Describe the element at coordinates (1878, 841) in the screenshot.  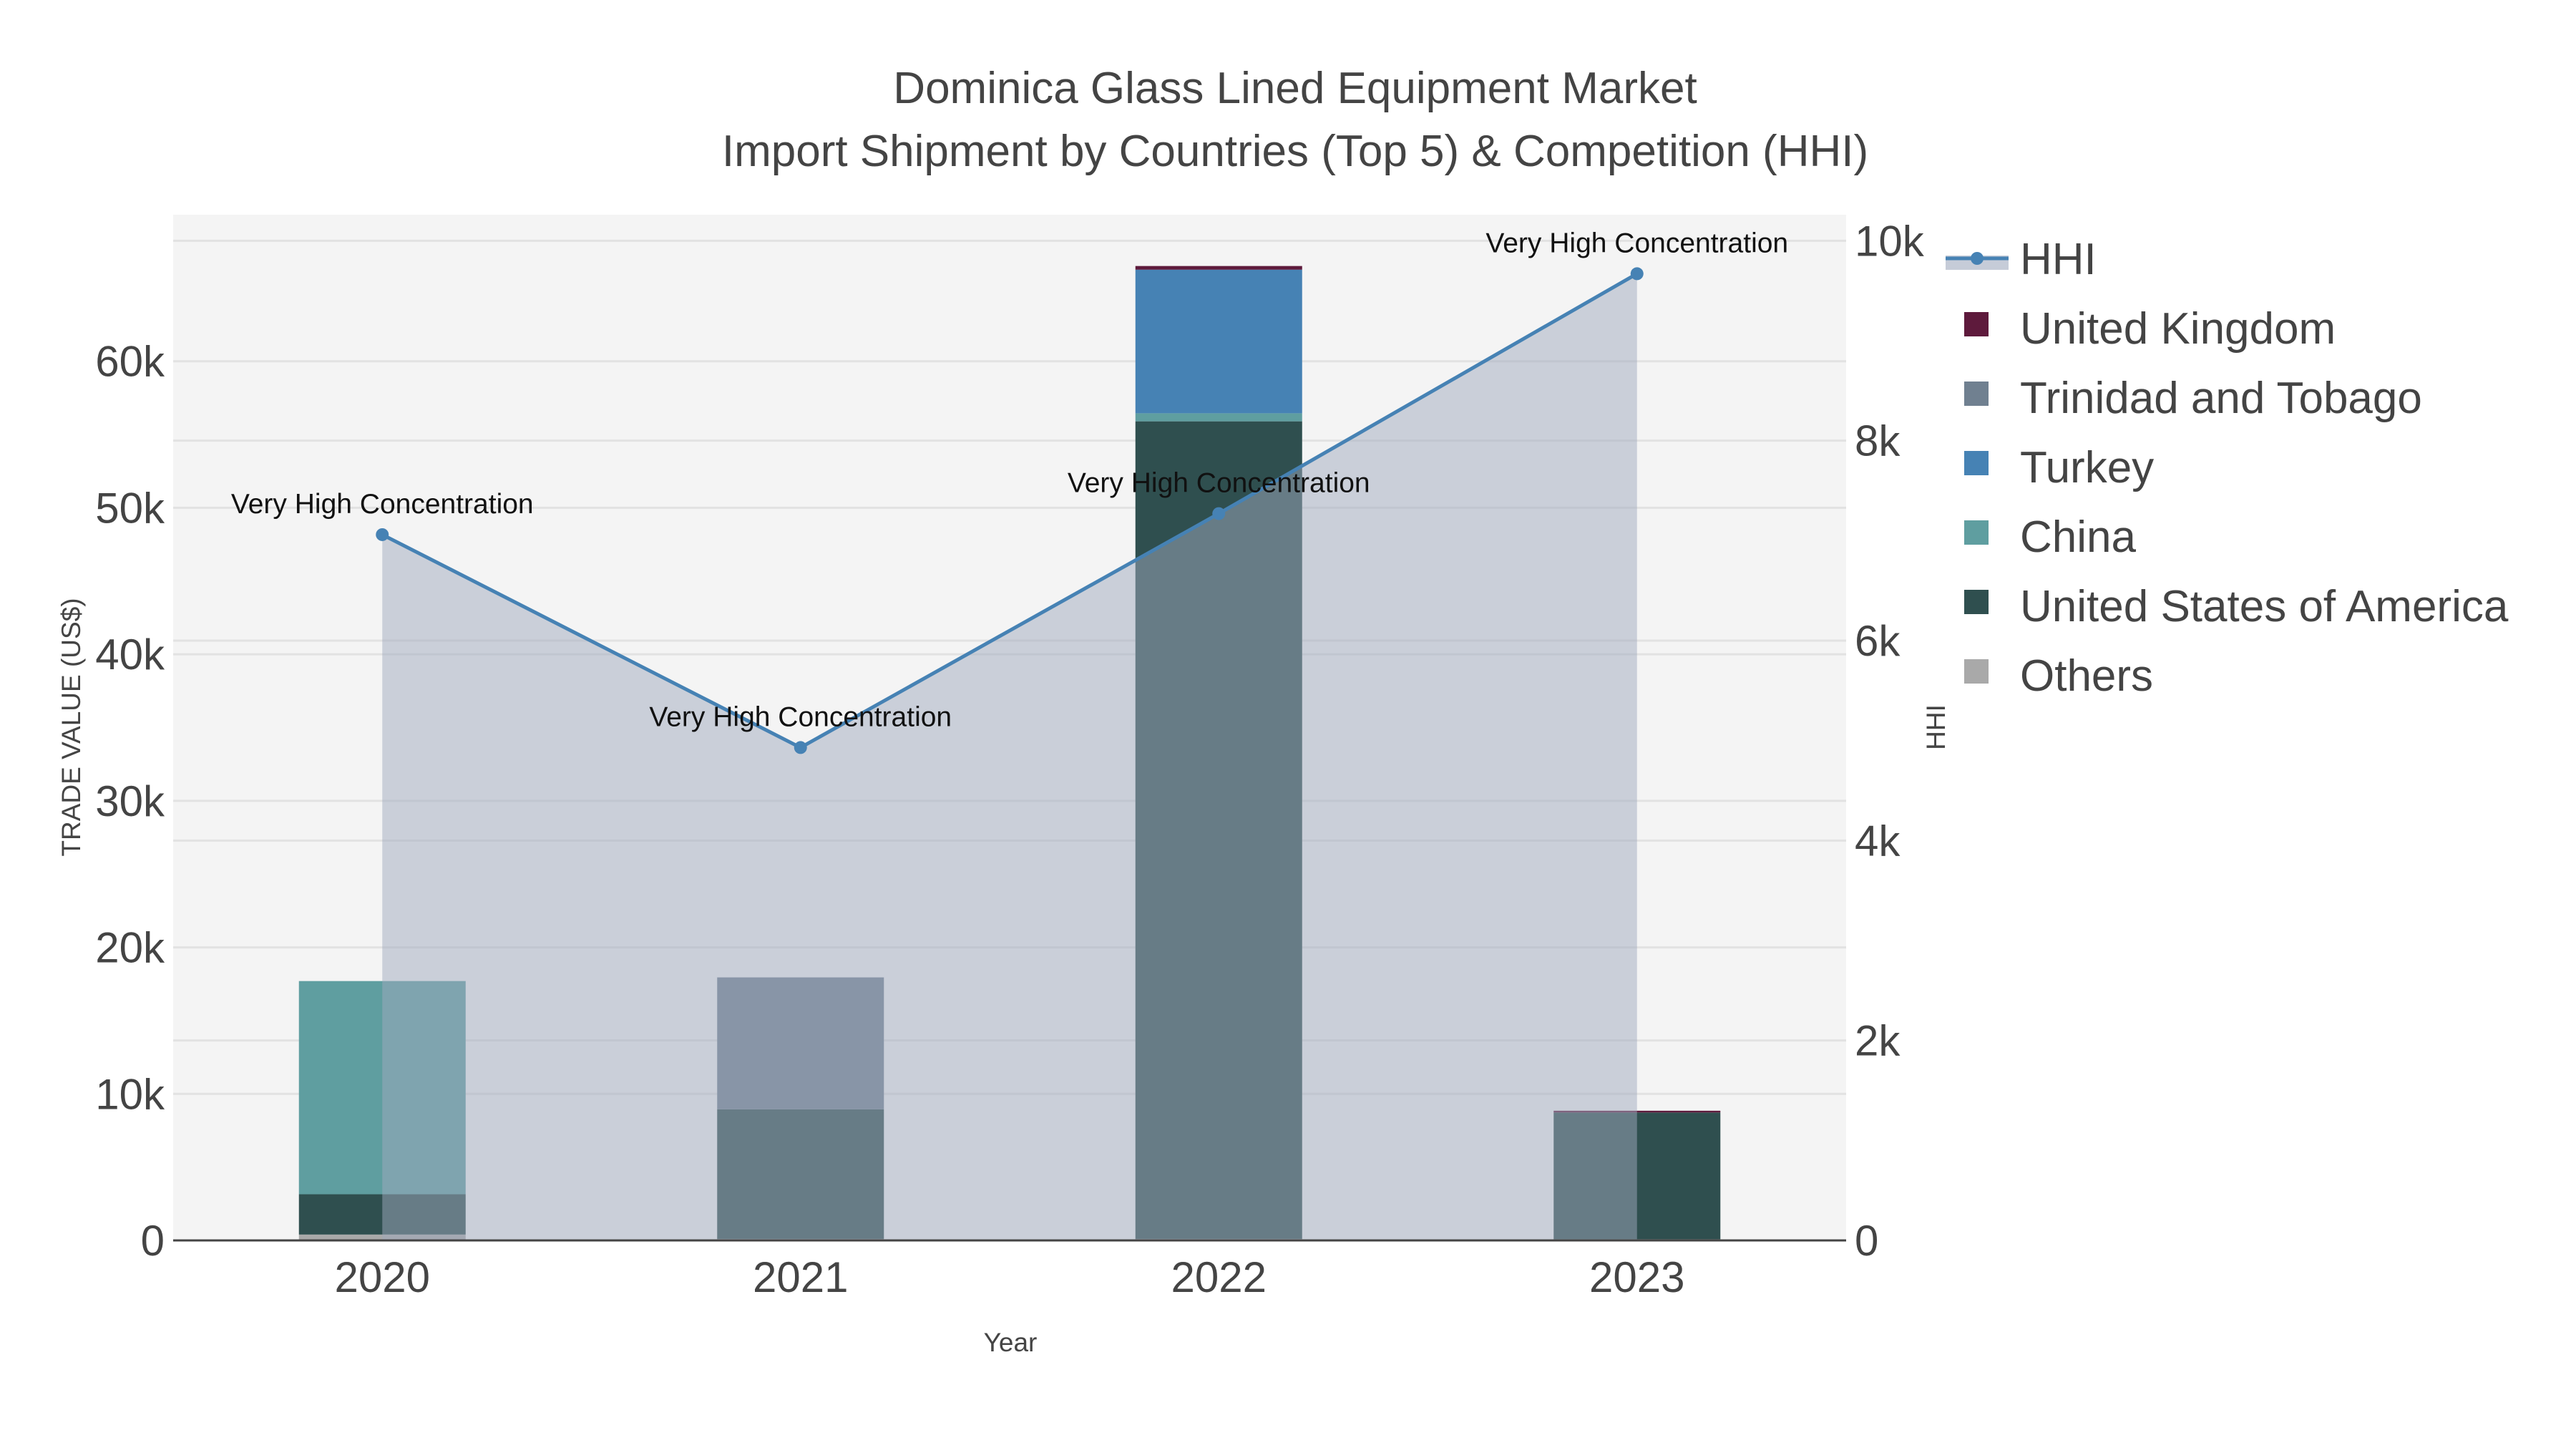
I see `y2-tick-label: 4k` at that location.